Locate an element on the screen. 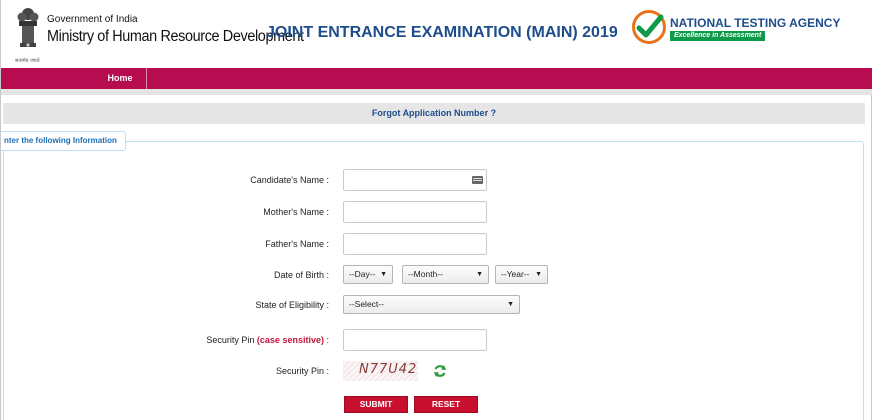 The width and height of the screenshot is (872, 420). government-of-india-text: Government of India is located at coordinates (92, 19).